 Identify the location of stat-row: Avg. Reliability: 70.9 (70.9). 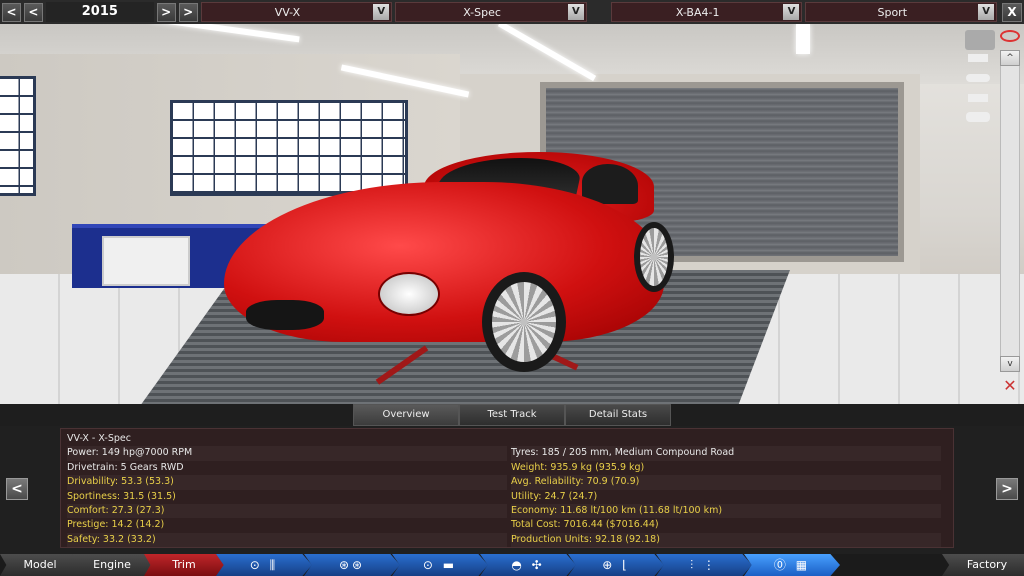
(726, 482).